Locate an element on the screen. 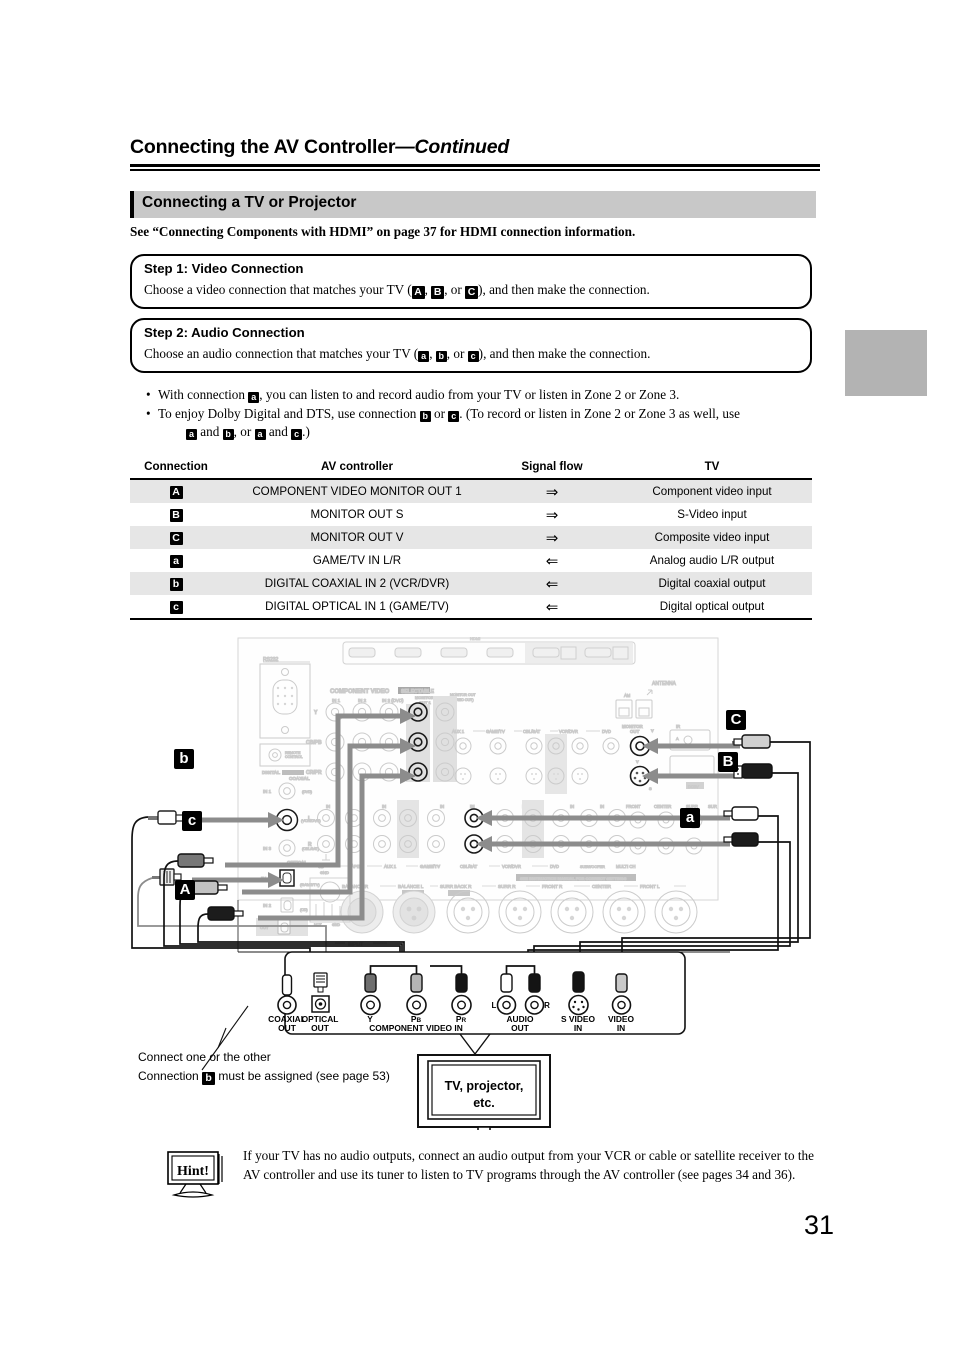 This screenshot has height=1351, width=954. step-1-sep-1: , is located at coordinates (428, 289).